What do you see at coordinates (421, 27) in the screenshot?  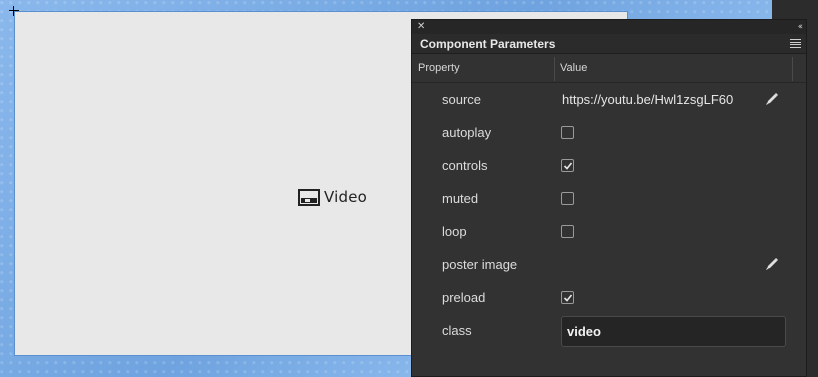 I see `close-icon: ✕` at bounding box center [421, 27].